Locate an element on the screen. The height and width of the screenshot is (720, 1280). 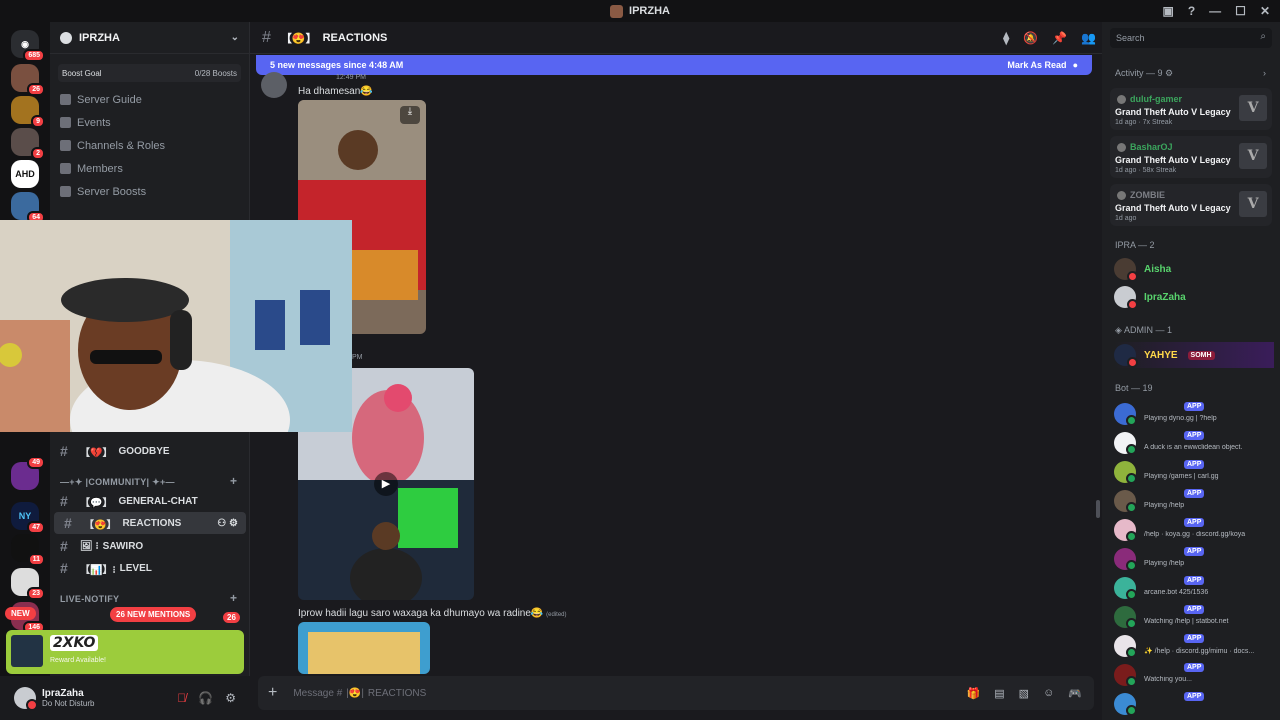
threads-icon: ⧫ is located at coordinates (1006, 38).